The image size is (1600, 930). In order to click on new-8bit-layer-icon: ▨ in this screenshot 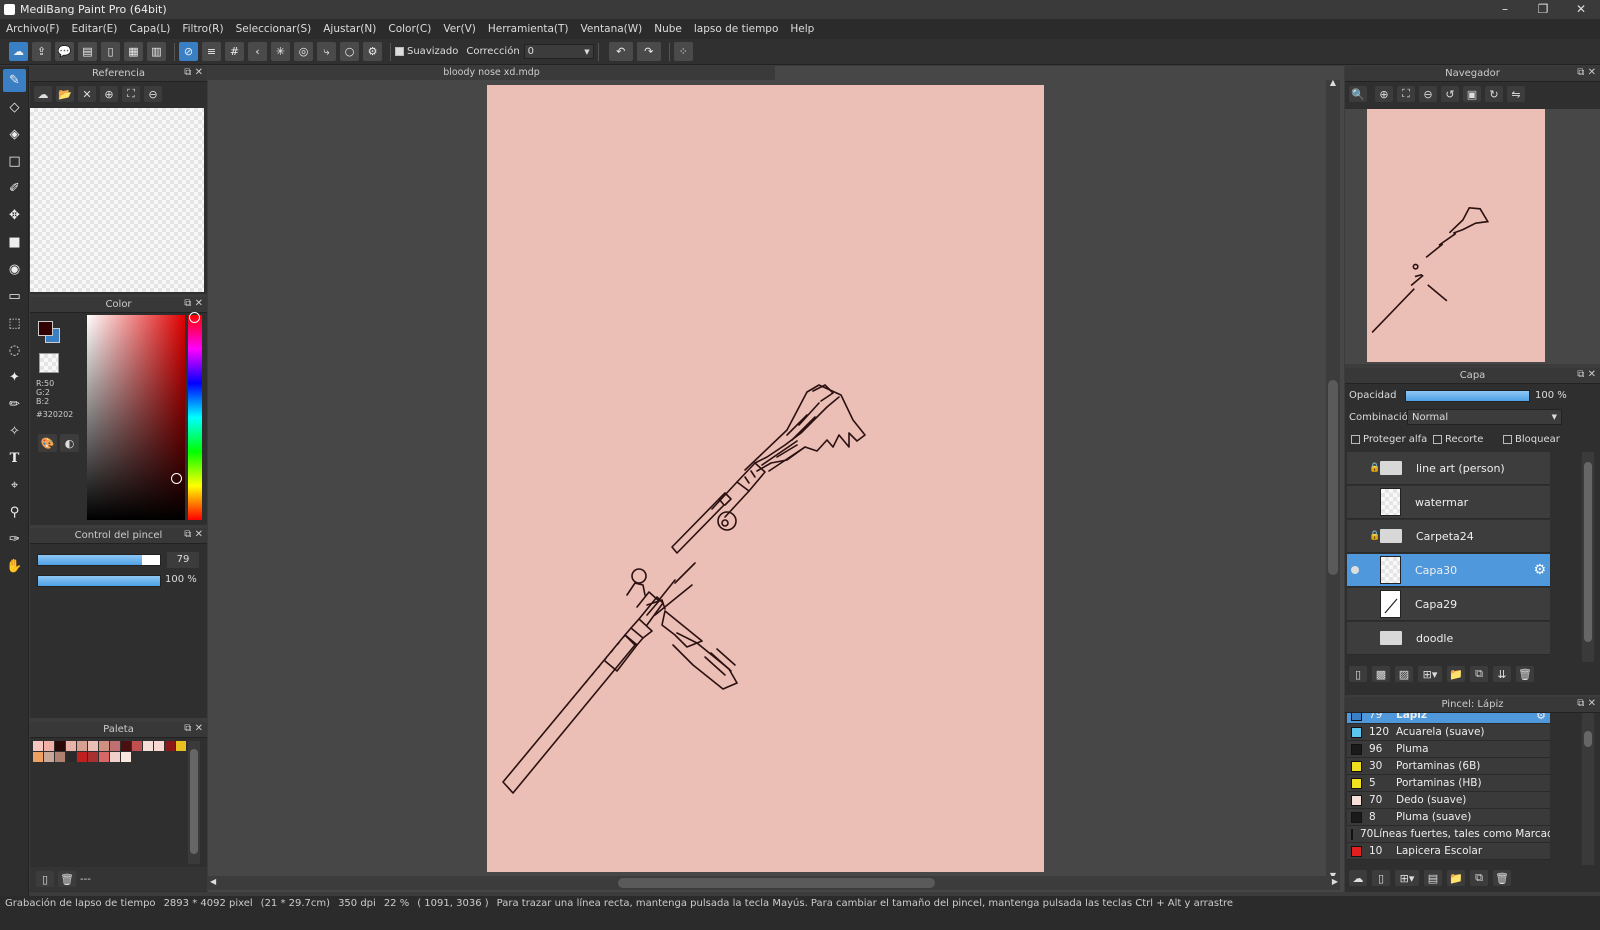, I will do `click(1404, 674)`.